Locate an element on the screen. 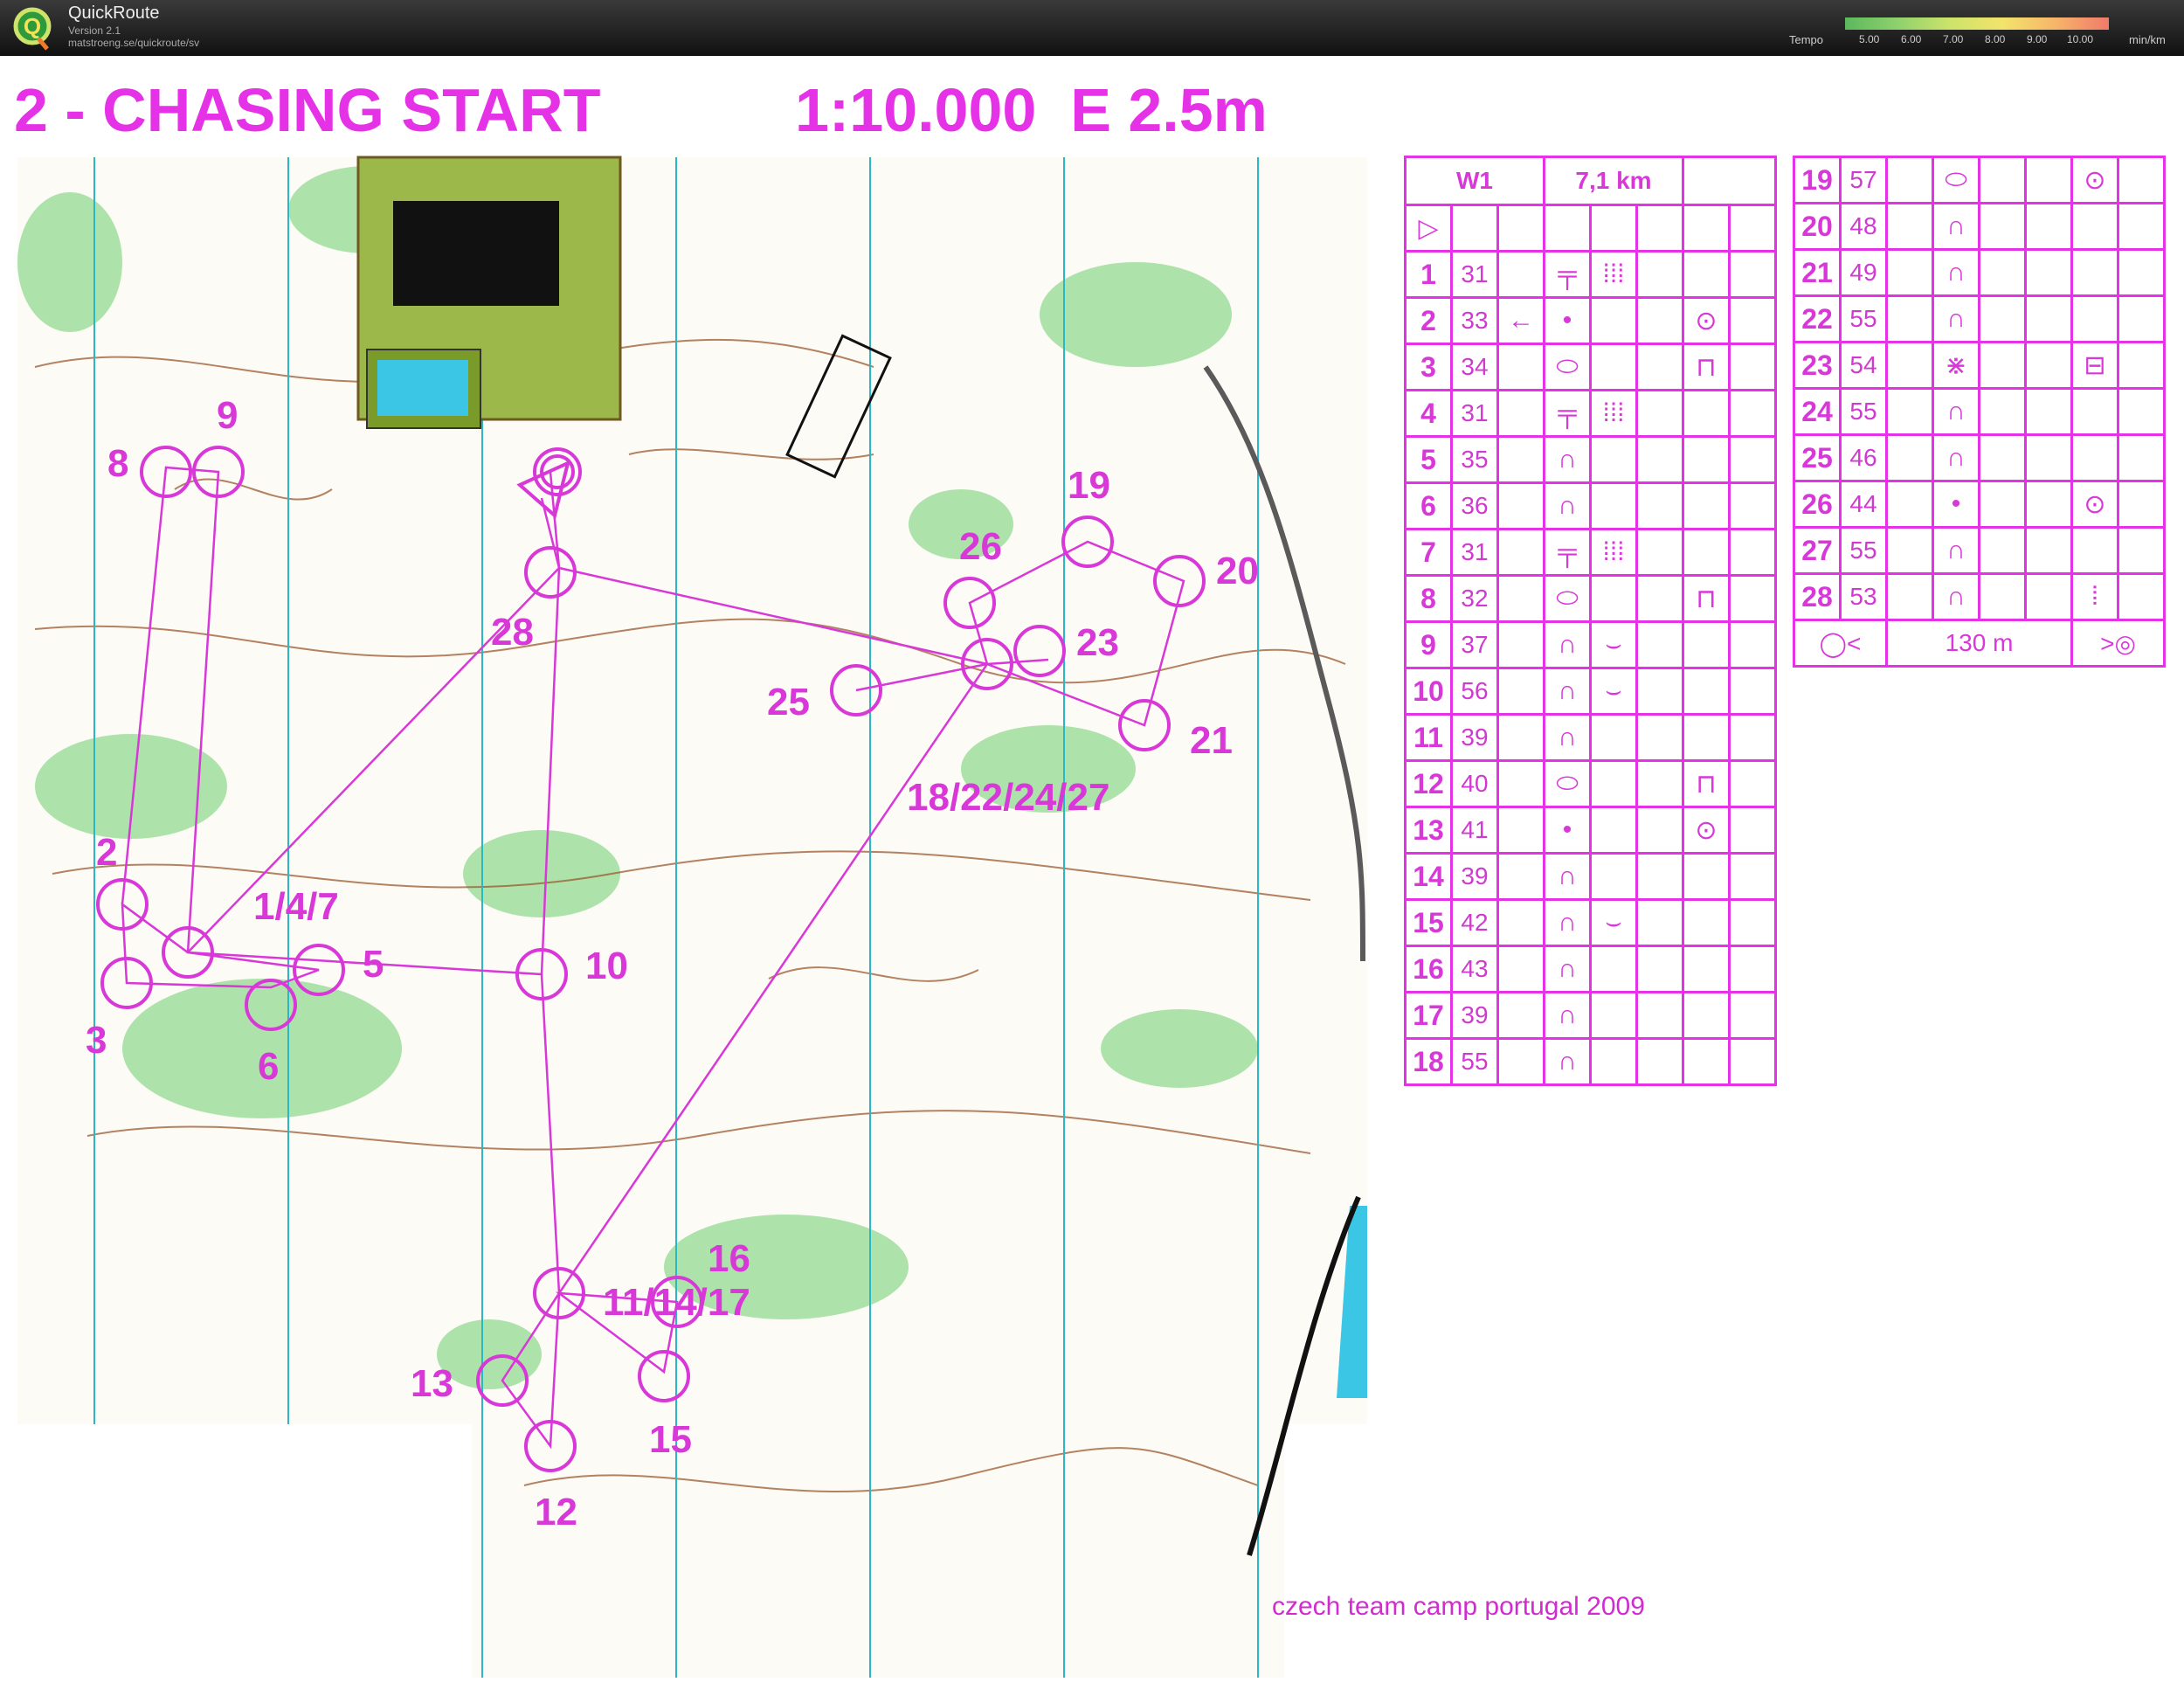 Image resolution: width=2184 pixels, height=1689 pixels. control-number: 25 is located at coordinates (1817, 457).